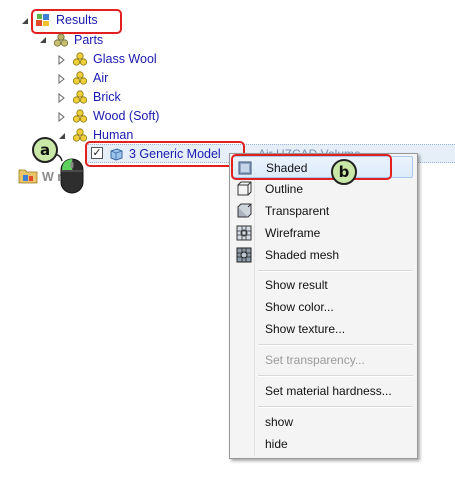 This screenshot has width=455, height=479. I want to click on tree-item-label: Parts, so click(89, 40).